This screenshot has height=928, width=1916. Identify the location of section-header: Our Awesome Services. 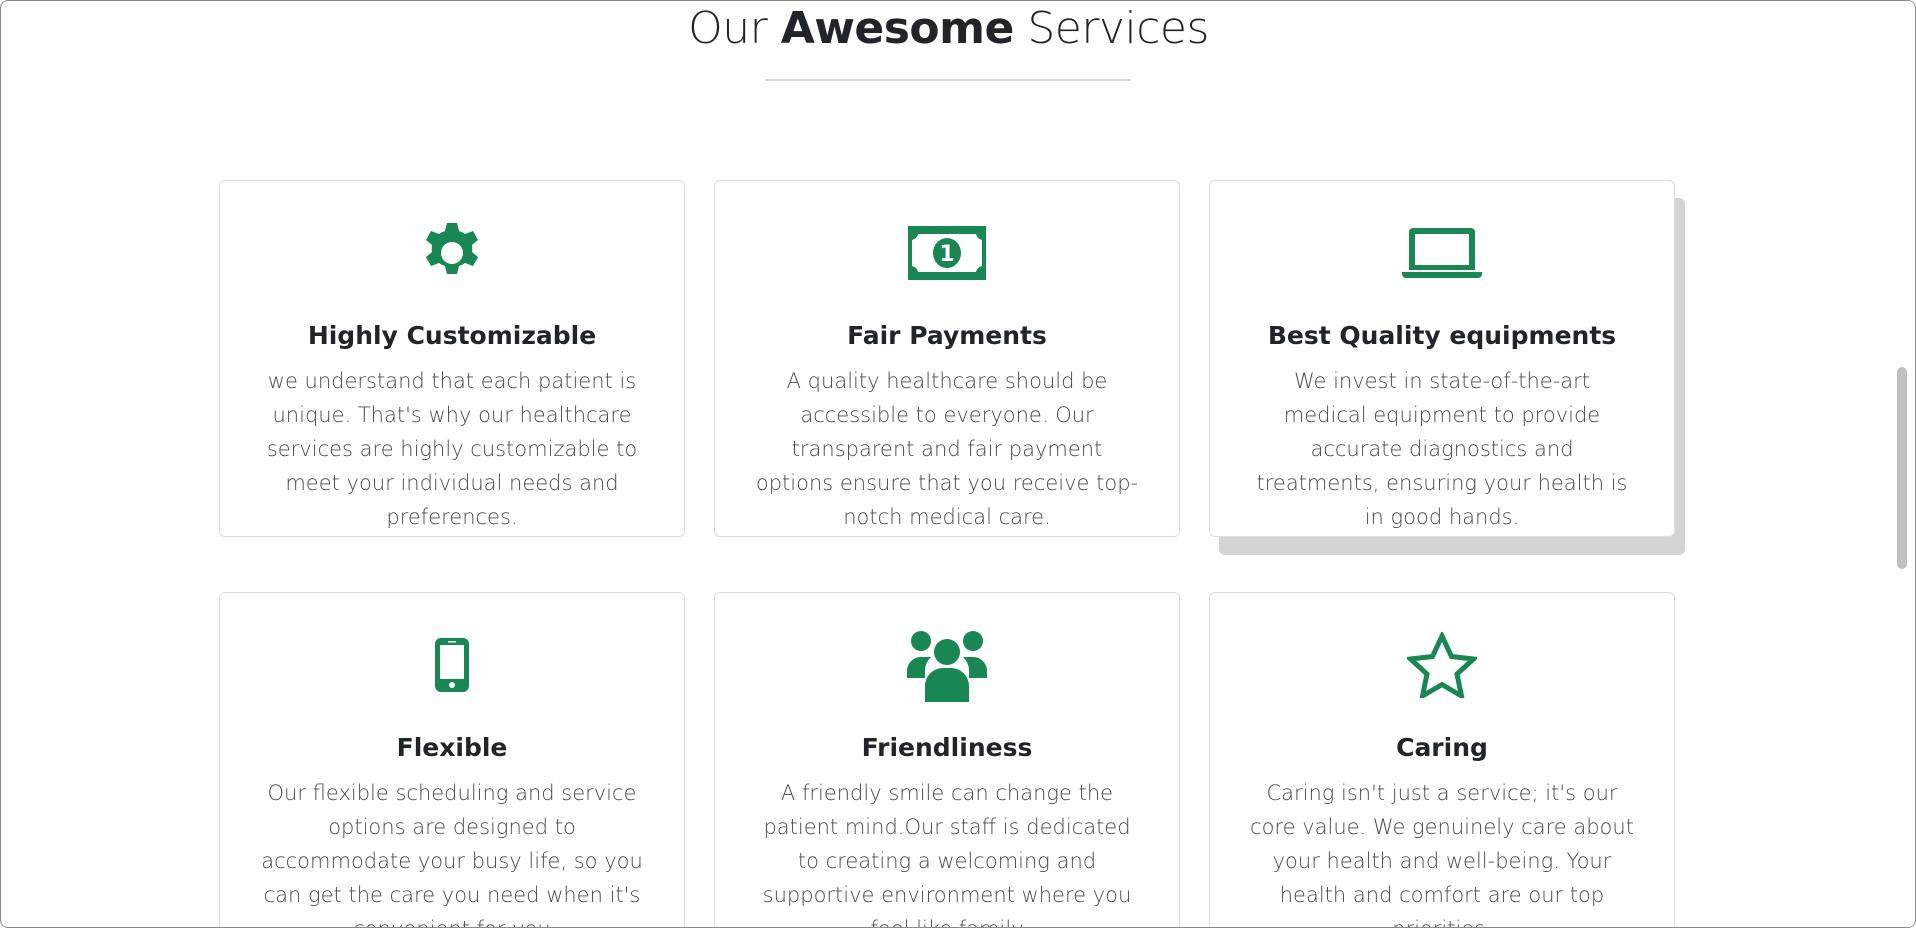
(948, 29).